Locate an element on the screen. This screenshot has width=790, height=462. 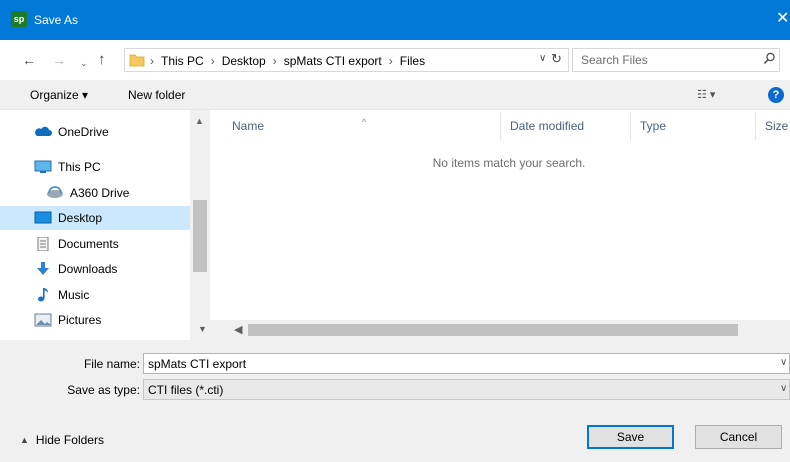
pictures-icon is located at coordinates (43, 320).